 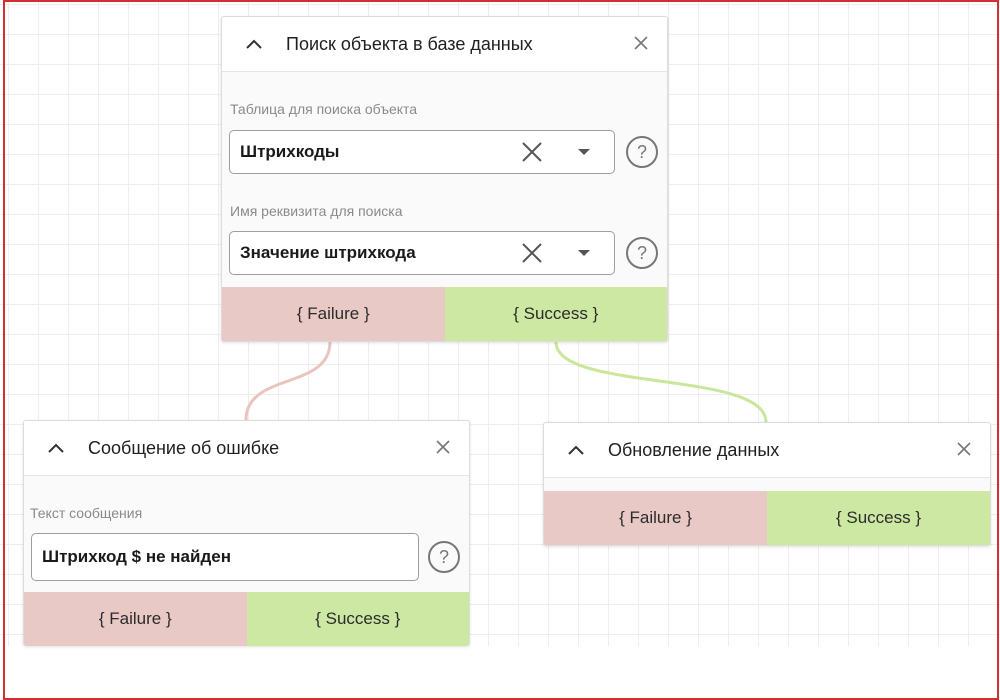 What do you see at coordinates (324, 109) in the screenshot?
I see `table-field-label: Таблица для поиска объекта` at bounding box center [324, 109].